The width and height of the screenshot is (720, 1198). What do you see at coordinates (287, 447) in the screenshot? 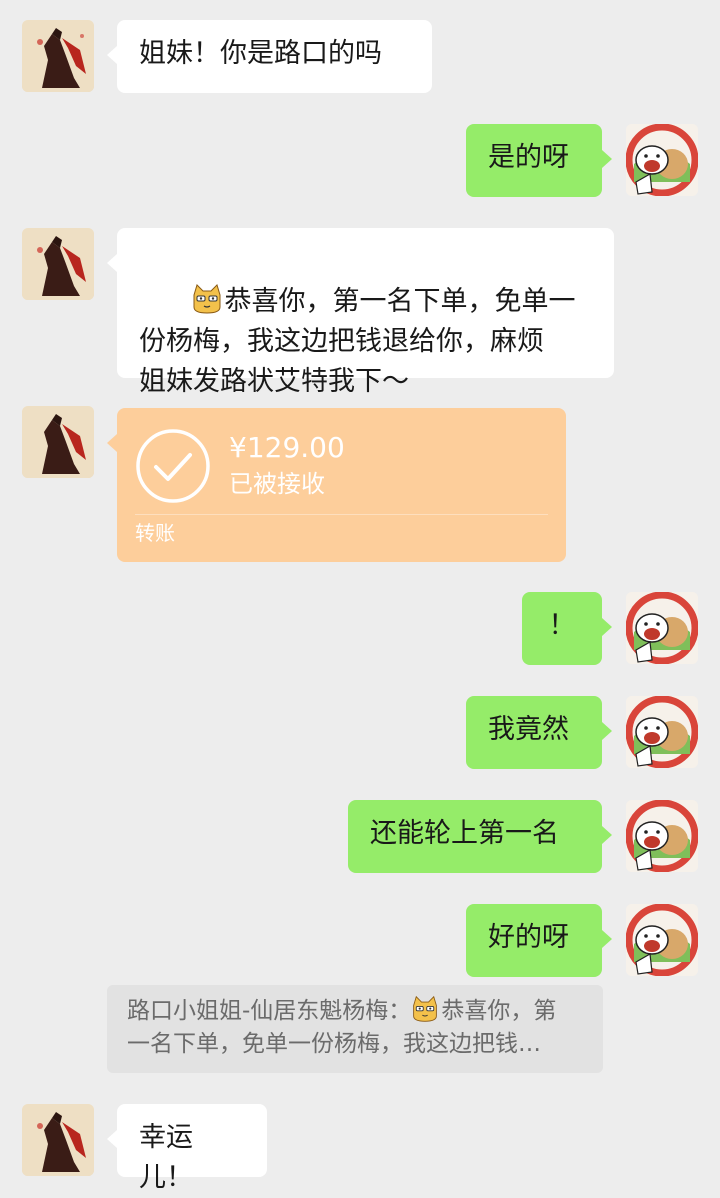
I see `transfer-amount: ¥129.00` at bounding box center [287, 447].